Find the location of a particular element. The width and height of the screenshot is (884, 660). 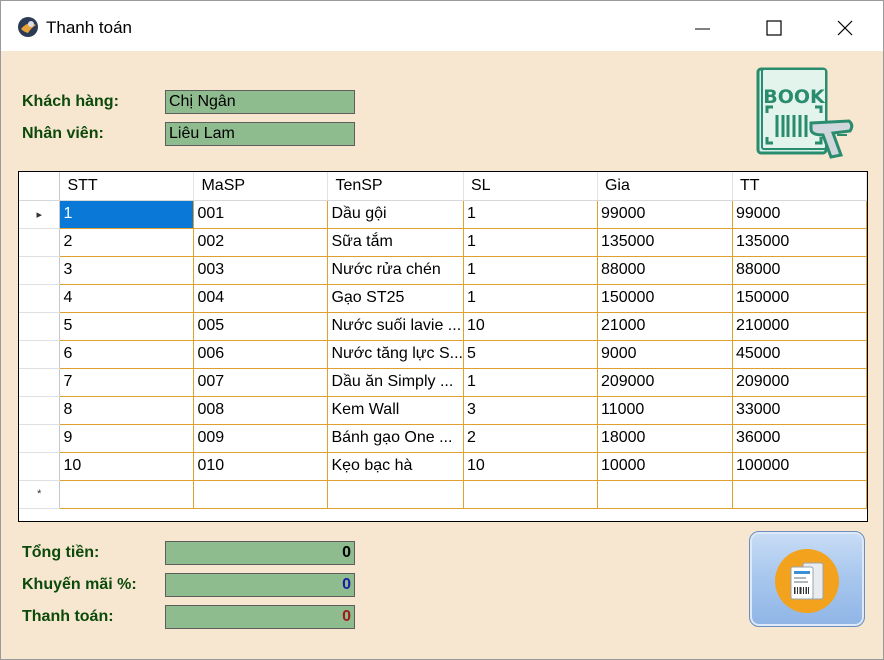

table-row: 4 004 Gạo ST25 1 150000 150000 is located at coordinates (443, 298).